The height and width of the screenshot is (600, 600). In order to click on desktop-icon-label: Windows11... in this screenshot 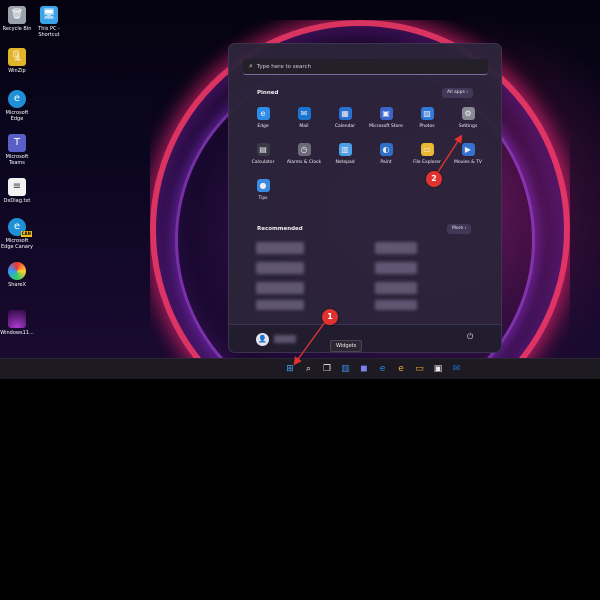, I will do `click(17, 333)`.